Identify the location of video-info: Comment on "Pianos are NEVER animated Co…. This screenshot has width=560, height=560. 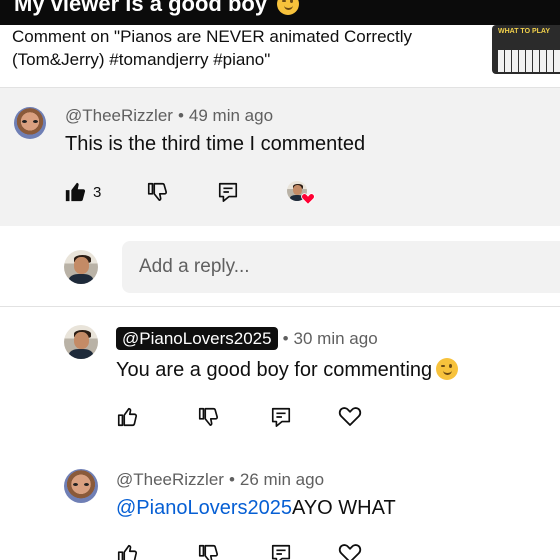
(280, 56).